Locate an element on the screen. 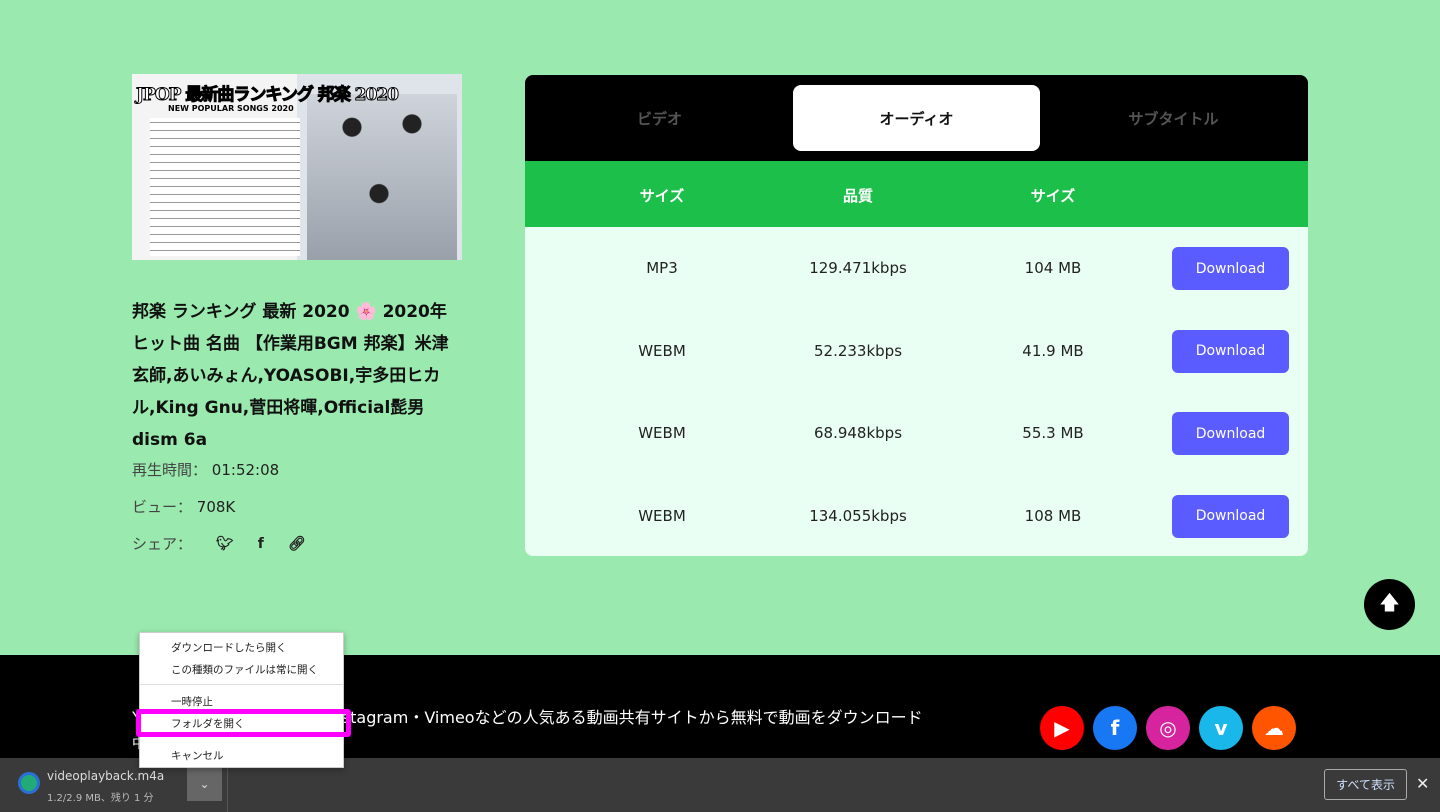 This screenshot has height=812, width=1440. size-cell: 104 MB is located at coordinates (1053, 268).